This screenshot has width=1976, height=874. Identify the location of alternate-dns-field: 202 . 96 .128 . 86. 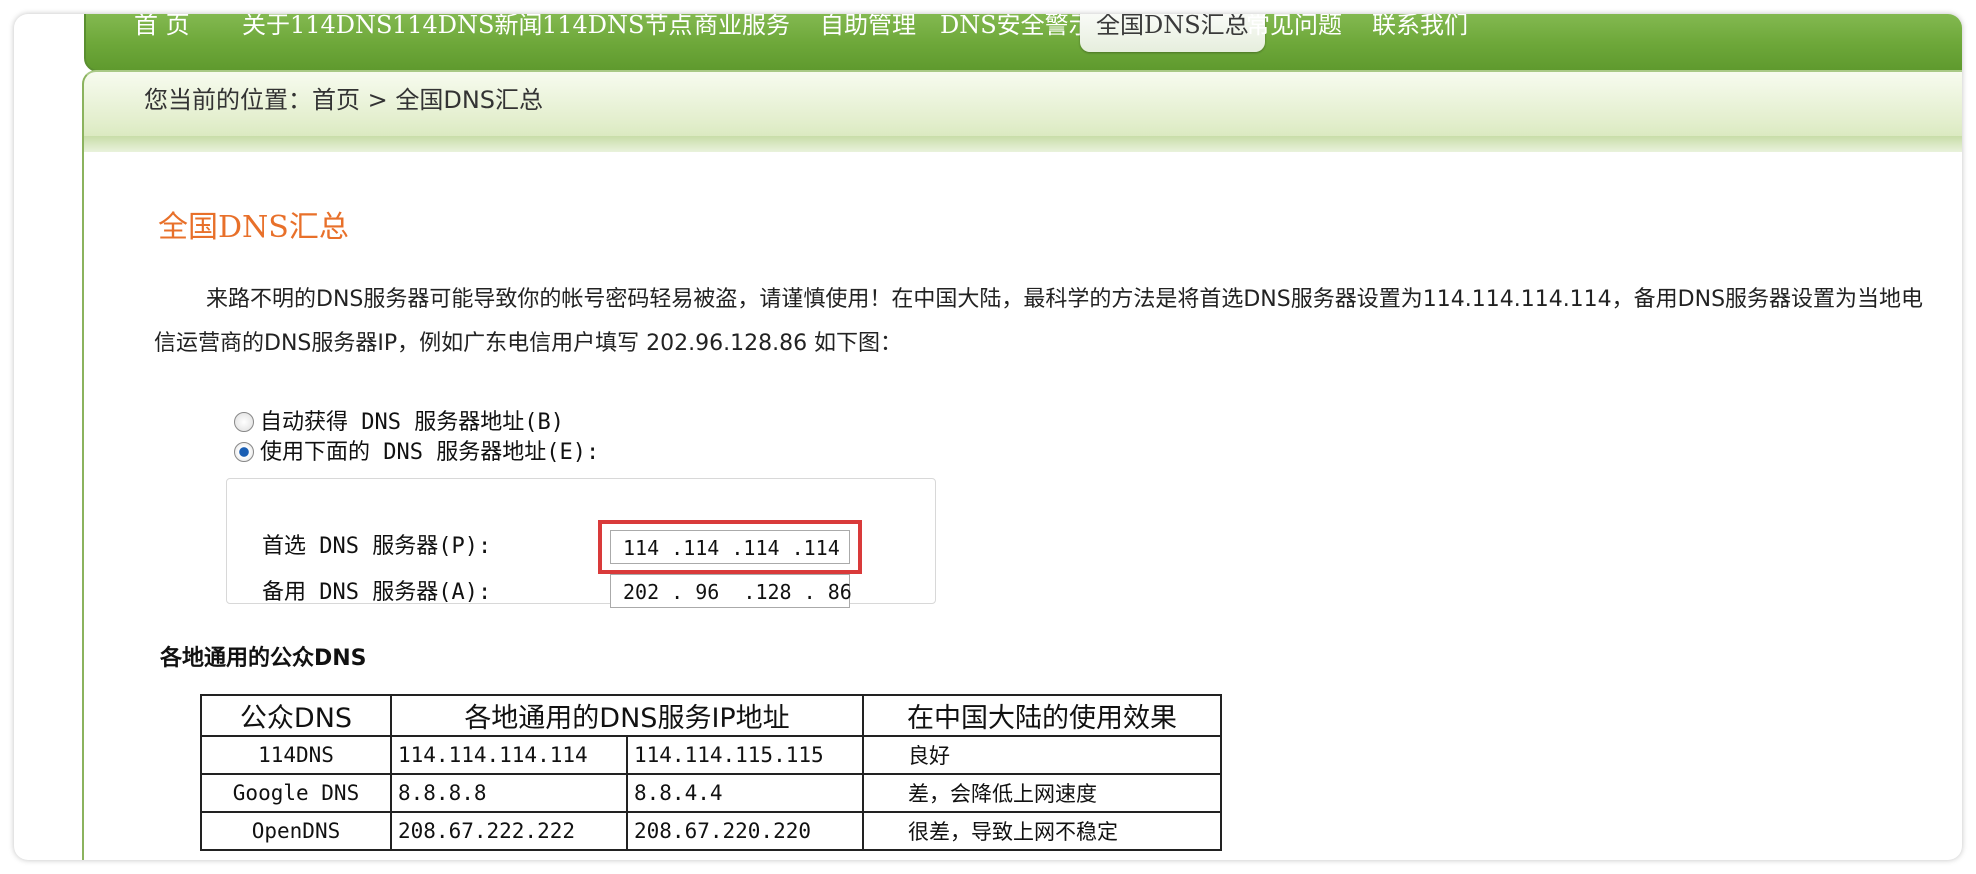
(731, 591).